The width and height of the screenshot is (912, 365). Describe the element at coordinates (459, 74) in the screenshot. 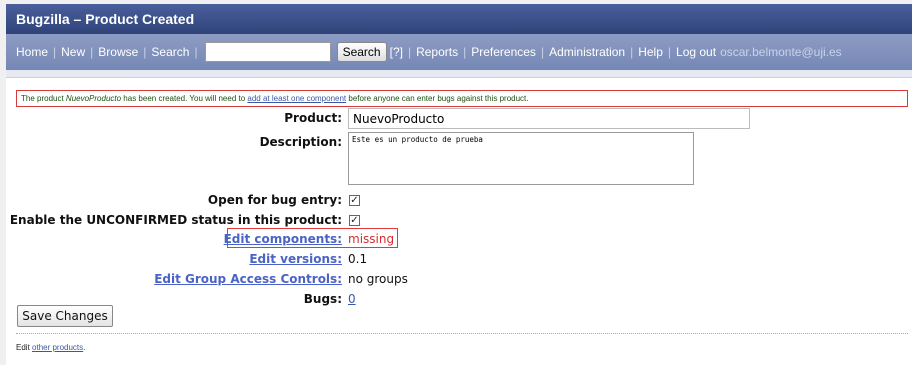

I see `subheader-bar` at that location.